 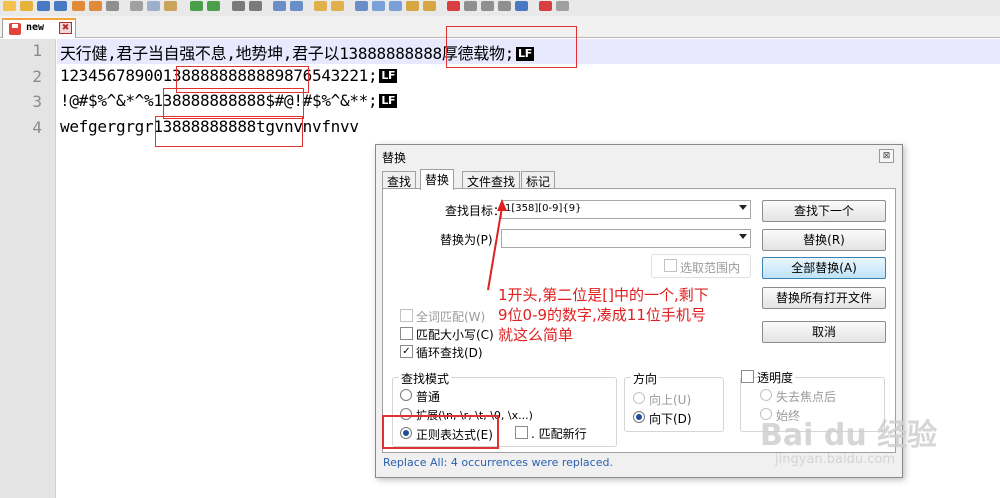 What do you see at coordinates (470, 6) in the screenshot?
I see `stop-icon` at bounding box center [470, 6].